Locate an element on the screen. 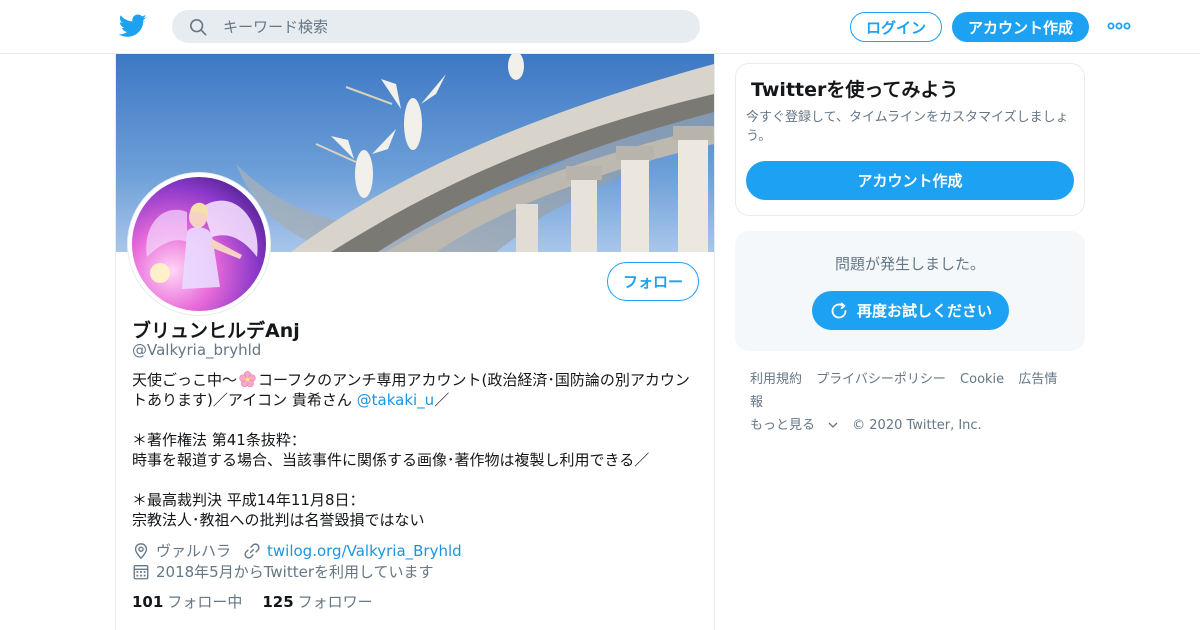  error-card: 問題が発生しました。 再度お試しください is located at coordinates (910, 291).